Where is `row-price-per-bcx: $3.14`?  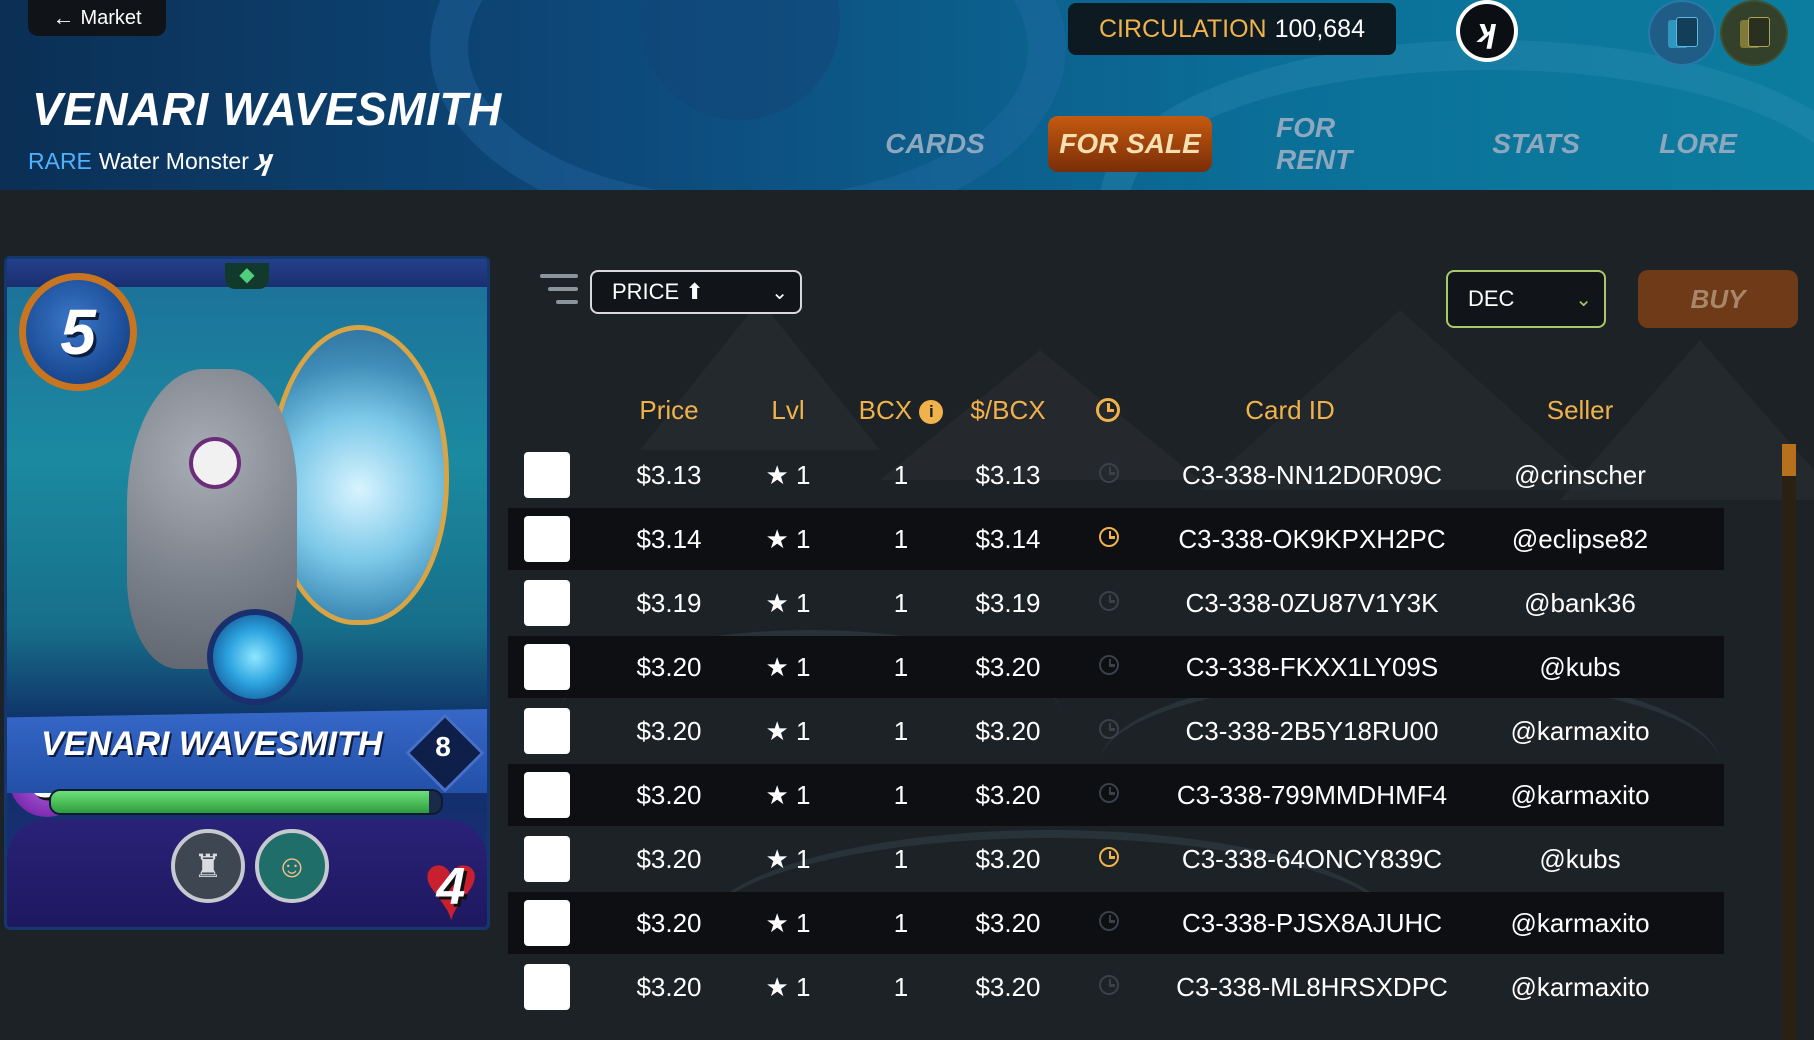 row-price-per-bcx: $3.14 is located at coordinates (1008, 539).